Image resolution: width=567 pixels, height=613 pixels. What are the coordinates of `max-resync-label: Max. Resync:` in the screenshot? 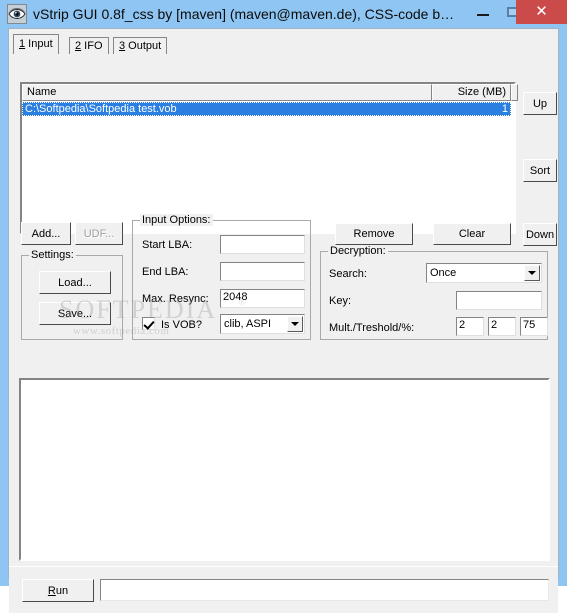 It's located at (175, 299).